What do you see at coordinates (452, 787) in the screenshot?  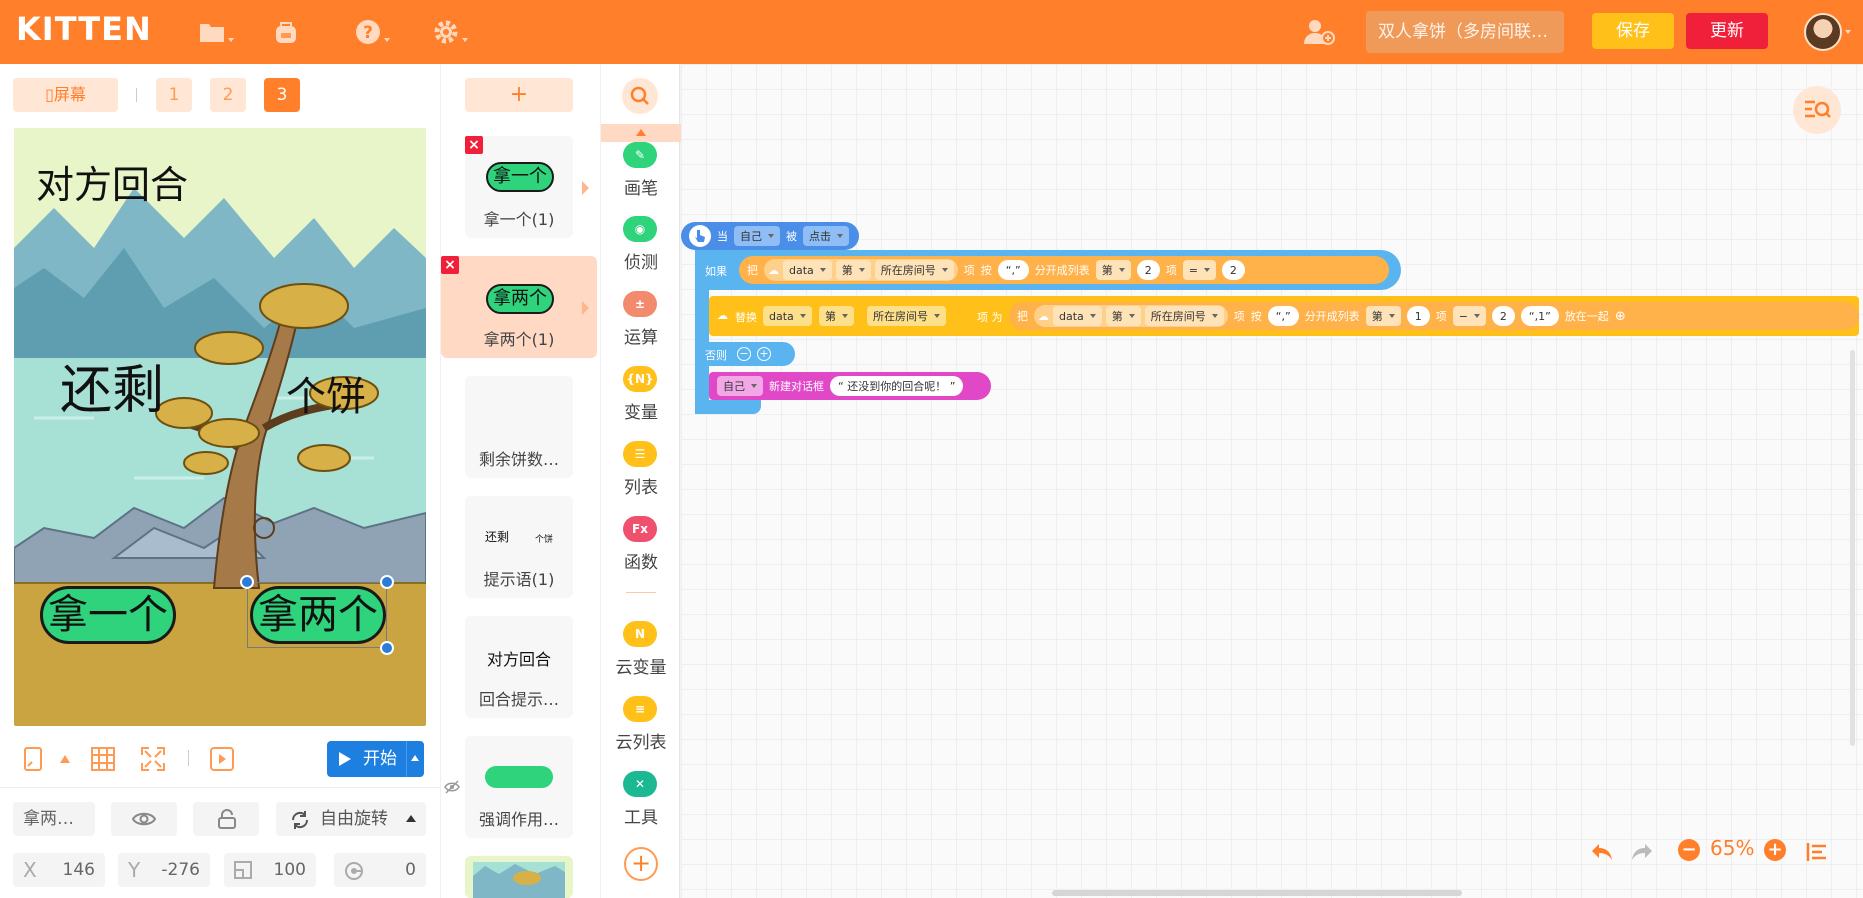 I see `hidden-eye-icon` at bounding box center [452, 787].